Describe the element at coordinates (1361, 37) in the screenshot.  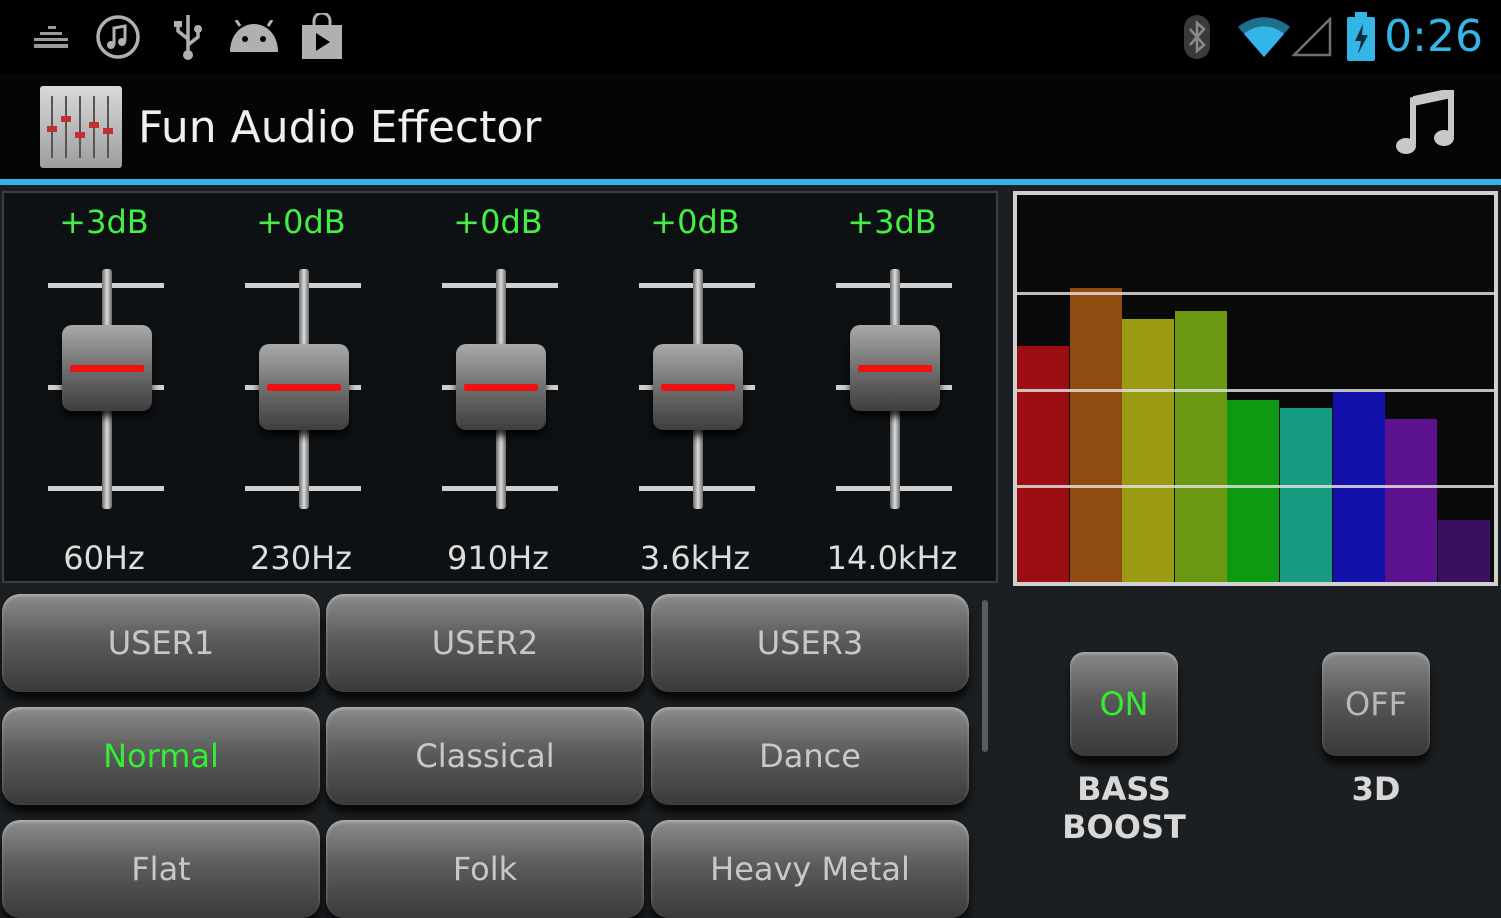
I see `battery-charging-icon` at that location.